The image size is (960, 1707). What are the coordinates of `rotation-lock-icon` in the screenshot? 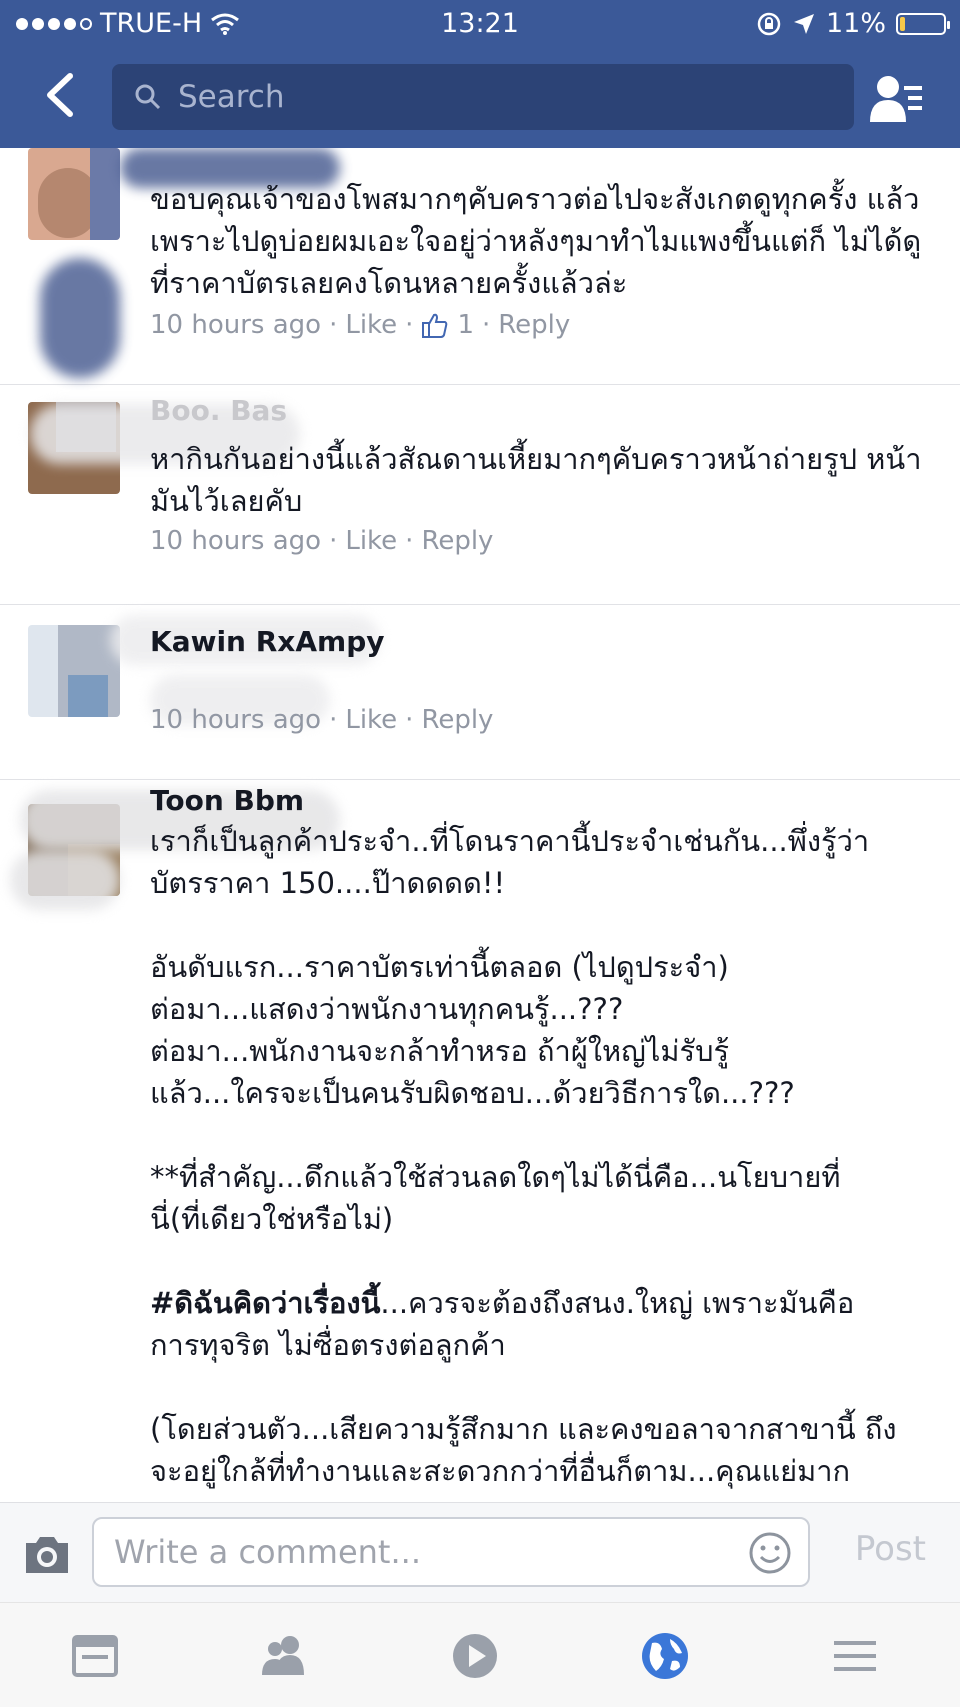 It's located at (769, 23).